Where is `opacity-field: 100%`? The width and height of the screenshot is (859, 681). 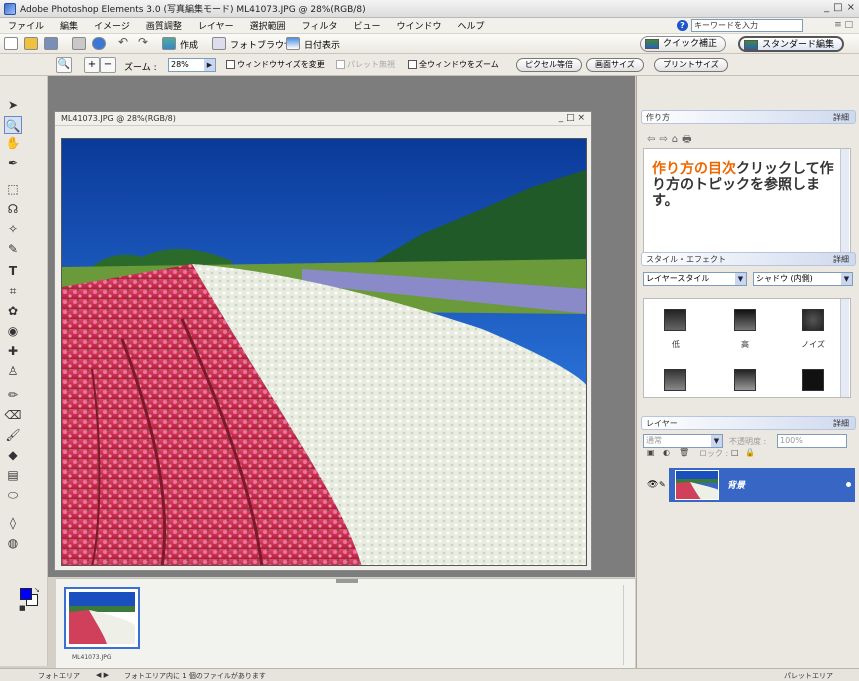
opacity-field: 100% is located at coordinates (812, 441).